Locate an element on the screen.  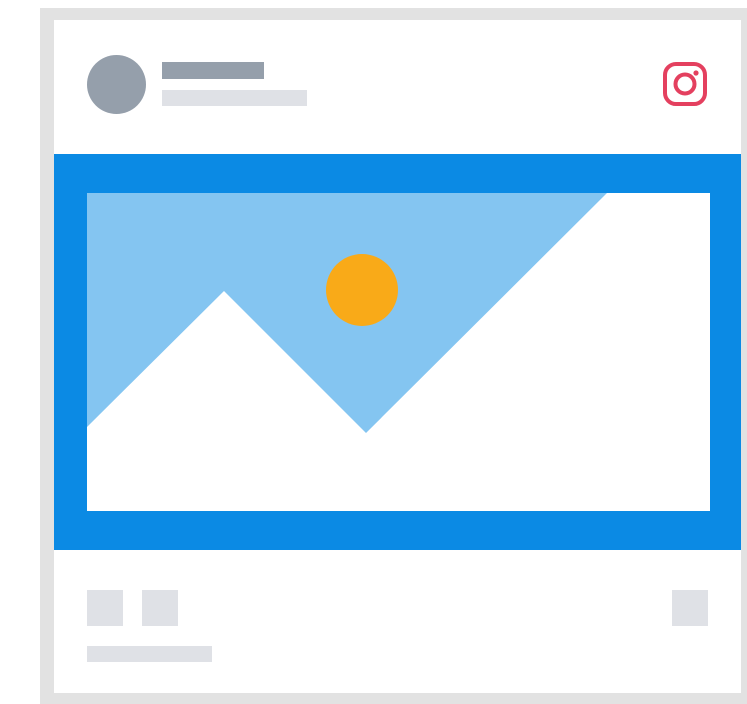
like-button is located at coordinates (105, 608).